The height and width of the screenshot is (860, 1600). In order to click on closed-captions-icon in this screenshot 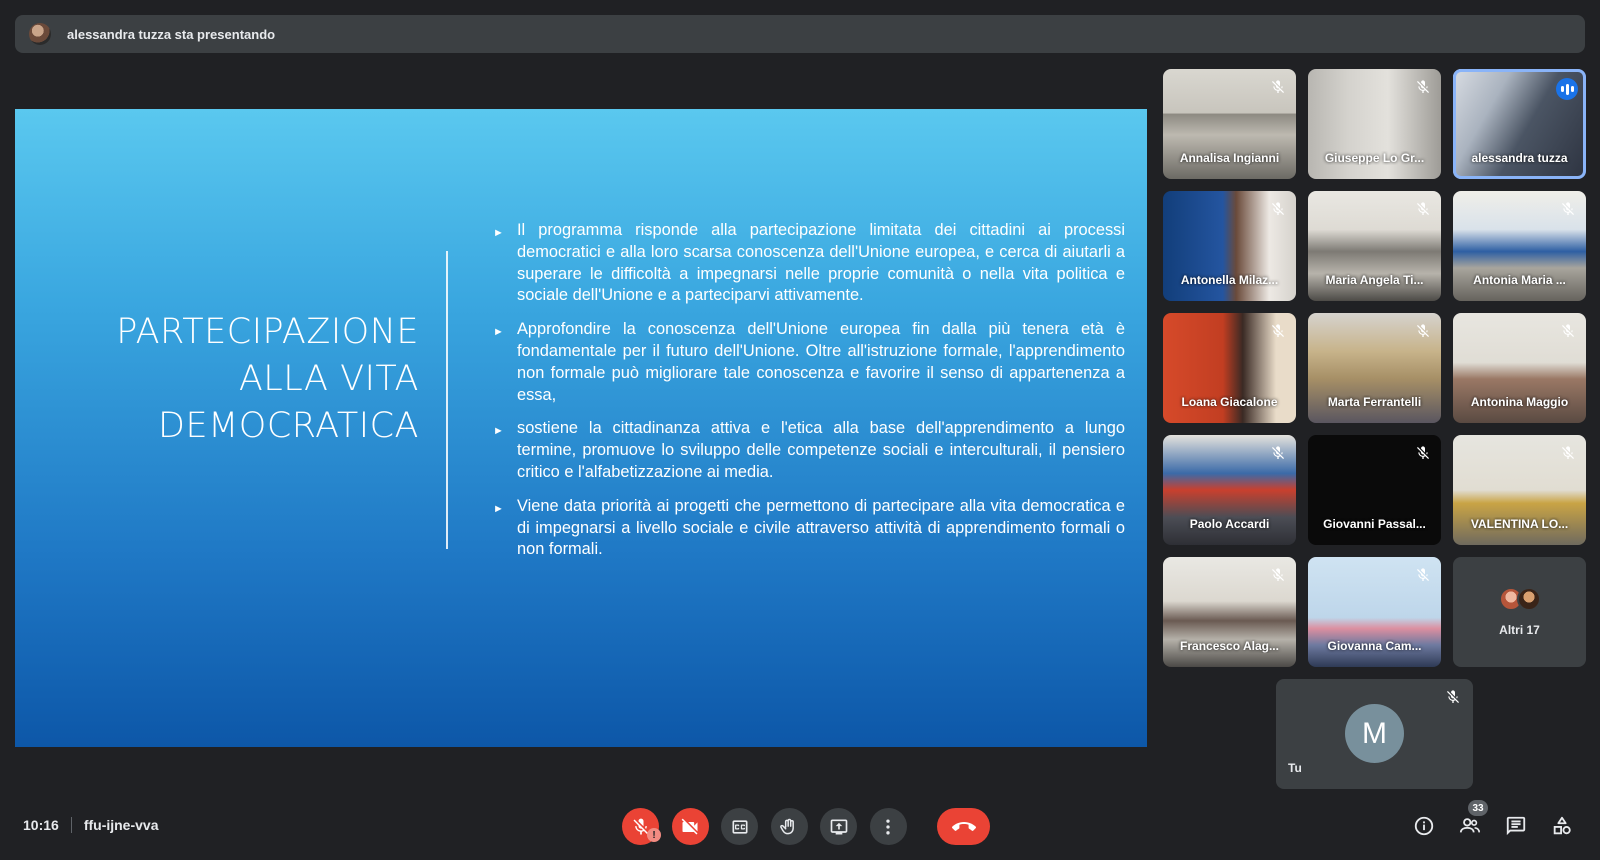, I will do `click(739, 826)`.